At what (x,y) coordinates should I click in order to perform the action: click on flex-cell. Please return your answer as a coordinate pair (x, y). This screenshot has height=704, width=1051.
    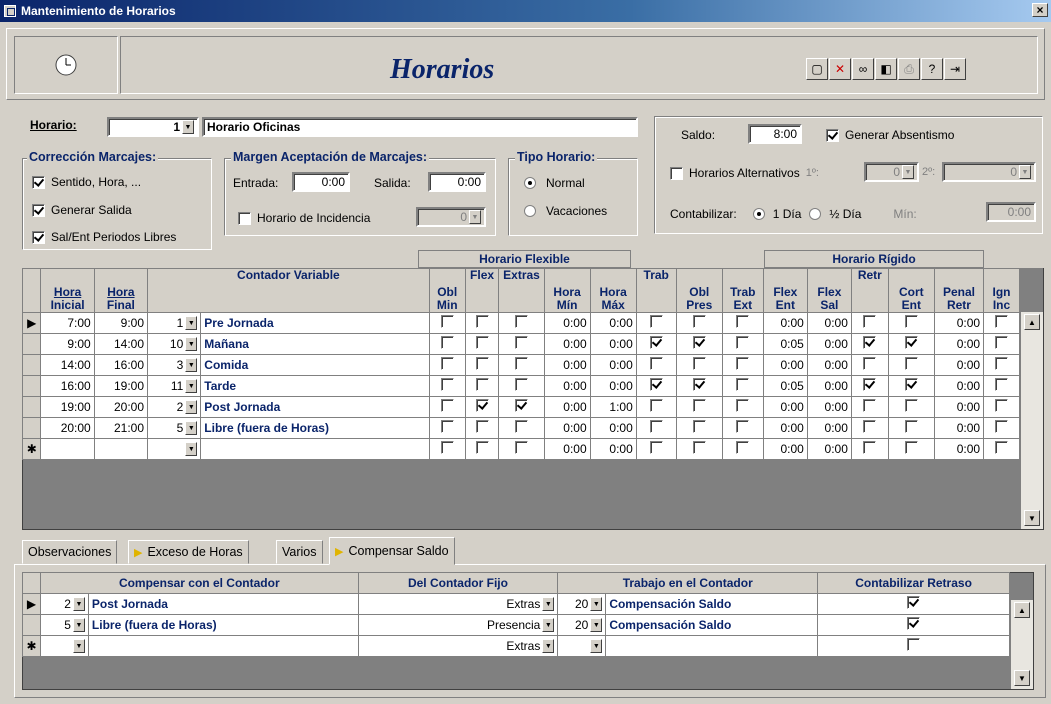
    Looking at the image, I should click on (482, 407).